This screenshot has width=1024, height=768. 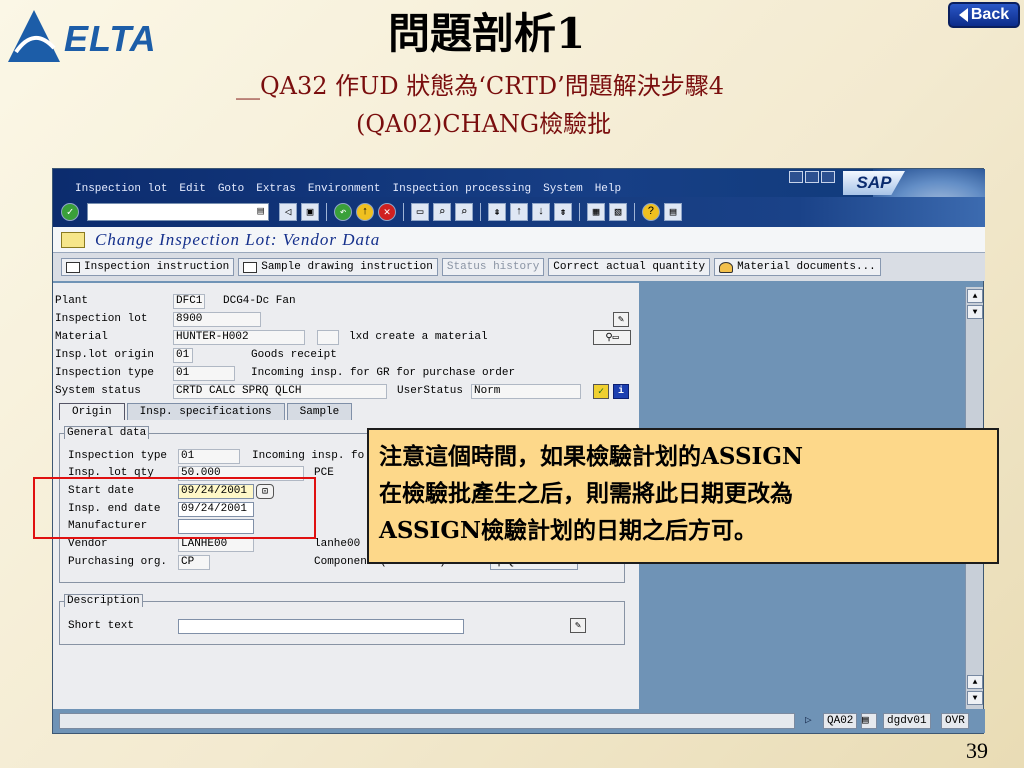 I want to click on tab-strip: Origin Insp. specifications Sample, so click(x=206, y=411).